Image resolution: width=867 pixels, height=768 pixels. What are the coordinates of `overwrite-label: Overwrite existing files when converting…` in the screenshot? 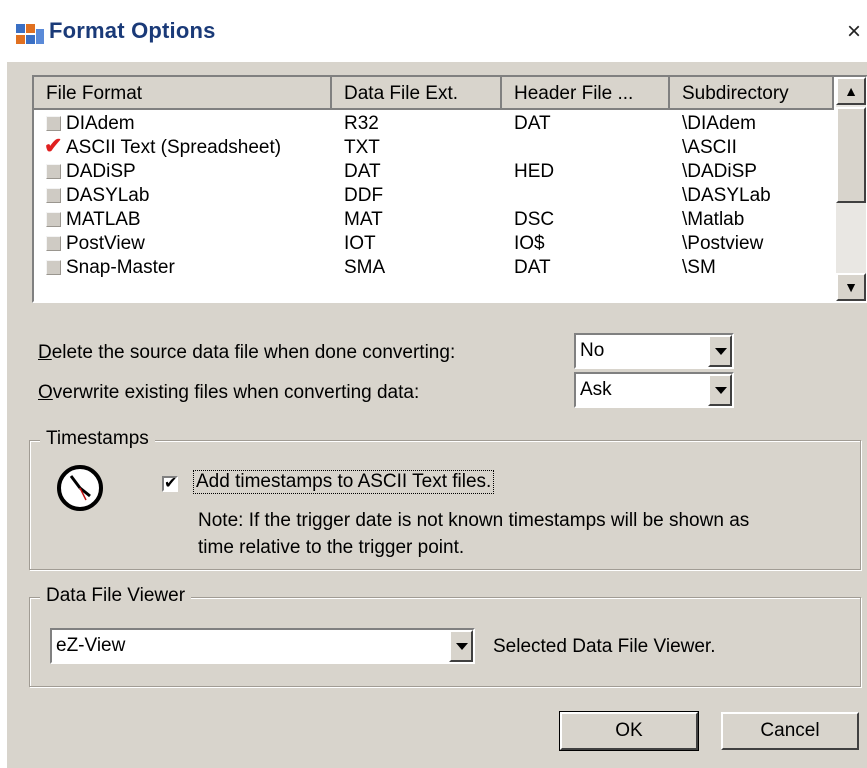 It's located at (229, 392).